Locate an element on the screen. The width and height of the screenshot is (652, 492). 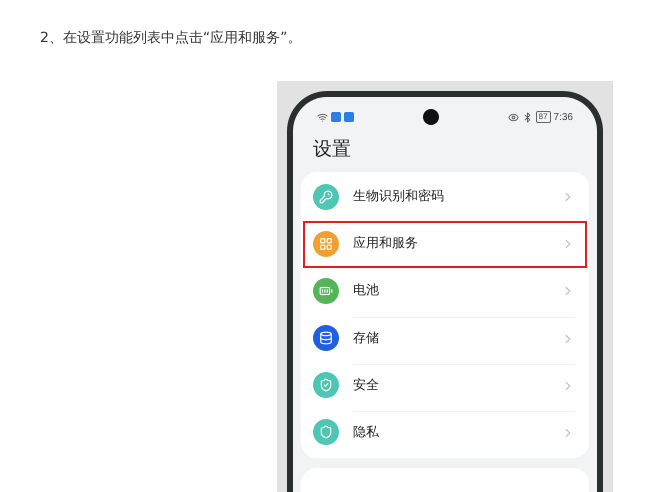
item-label: 生物识别和密码 is located at coordinates (399, 197).